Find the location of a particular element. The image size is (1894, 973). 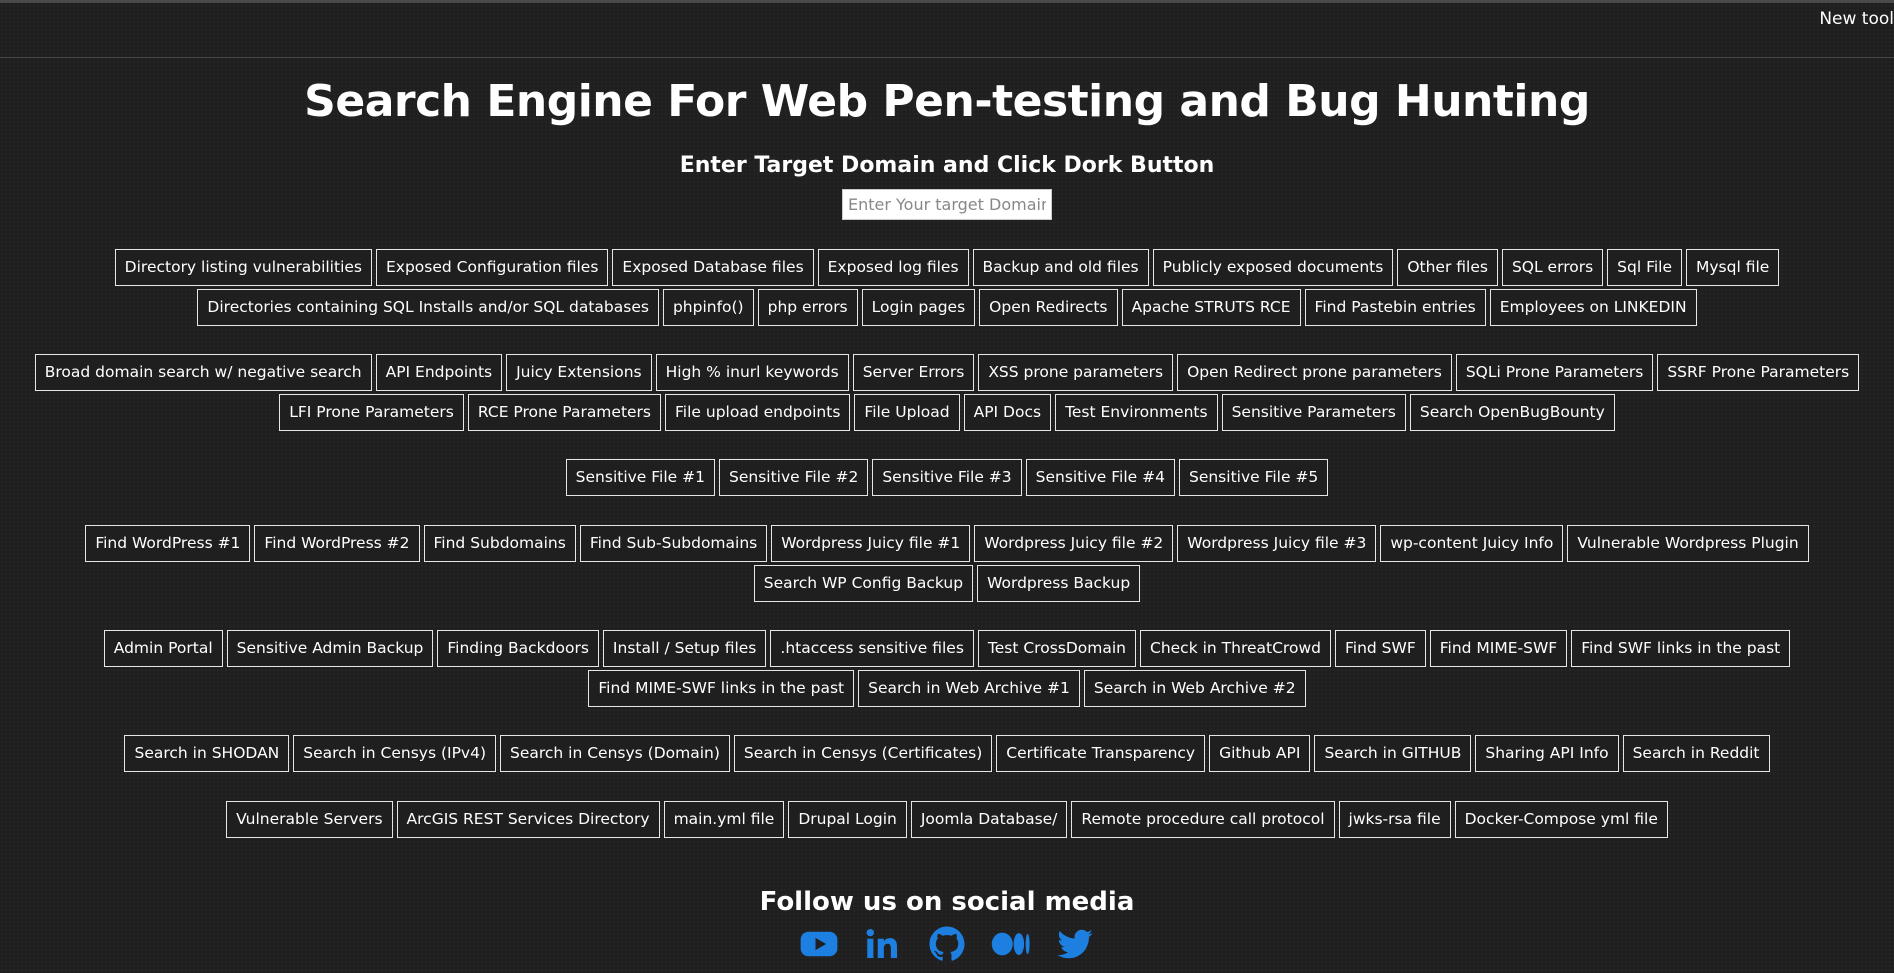

follow-heading: Follow us on social media is located at coordinates (947, 902).